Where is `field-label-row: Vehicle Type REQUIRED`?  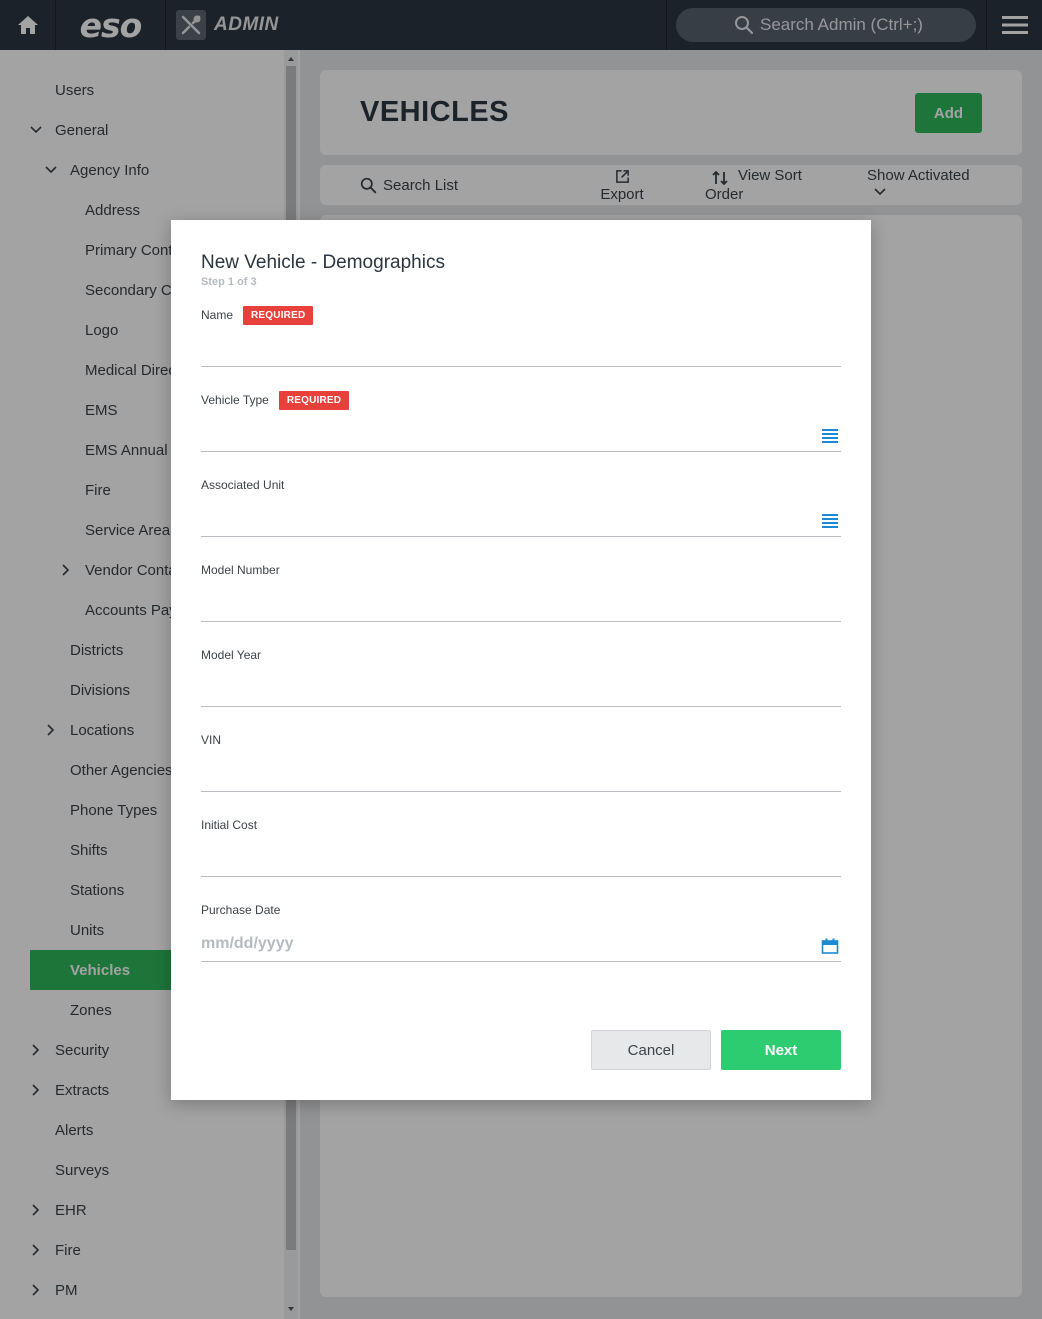 field-label-row: Vehicle Type REQUIRED is located at coordinates (275, 400).